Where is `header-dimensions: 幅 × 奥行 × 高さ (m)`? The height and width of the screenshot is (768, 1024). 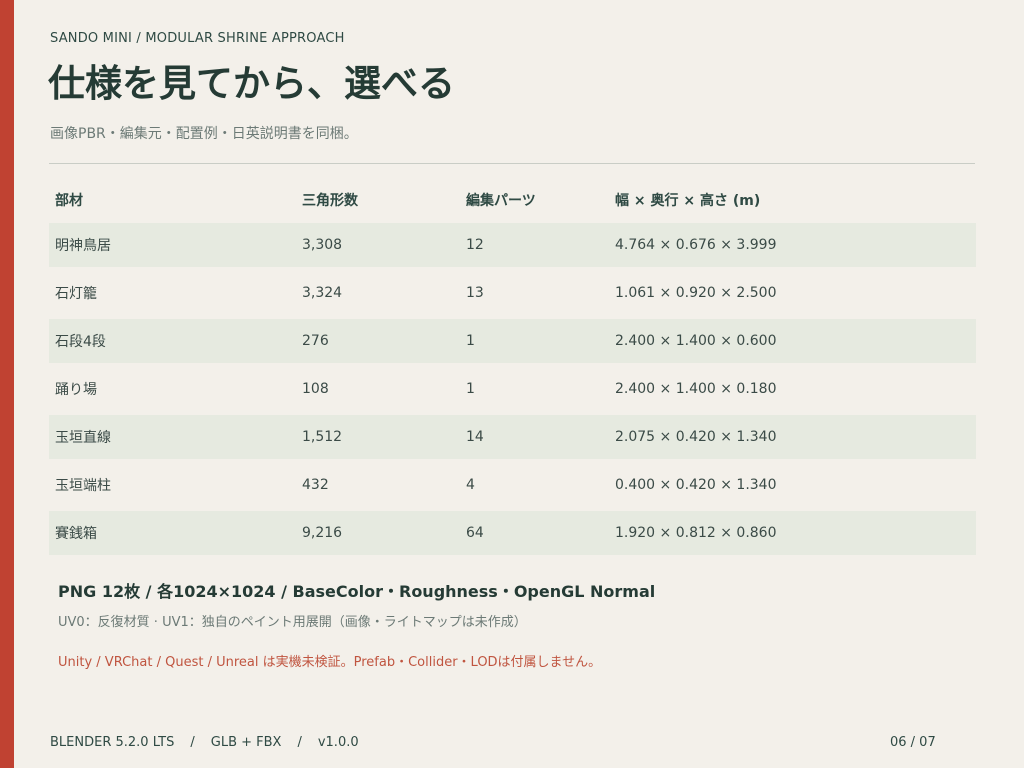
header-dimensions: 幅 × 奥行 × 高さ (m) is located at coordinates (688, 200).